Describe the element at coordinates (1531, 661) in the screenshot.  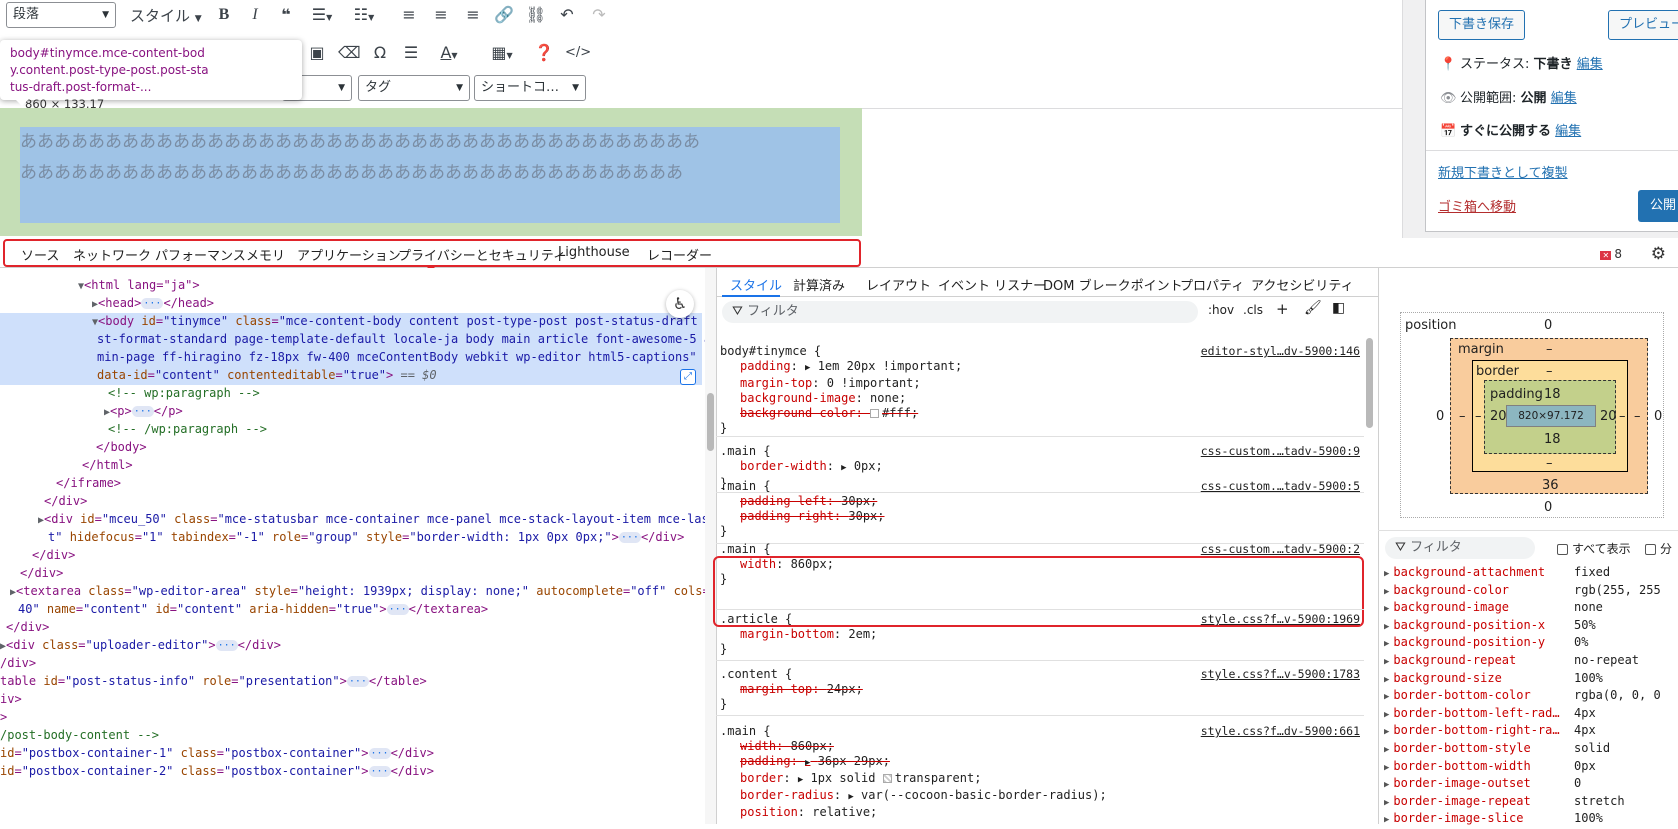
I see `computed-property-row: ▶ background-repeat no-repeat` at that location.